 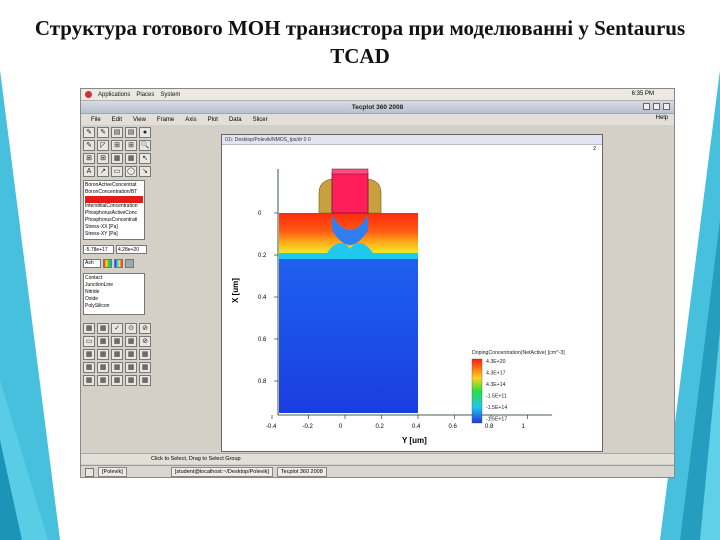 What do you see at coordinates (103, 171) in the screenshot?
I see `tool-button-icon: ↗` at bounding box center [103, 171].